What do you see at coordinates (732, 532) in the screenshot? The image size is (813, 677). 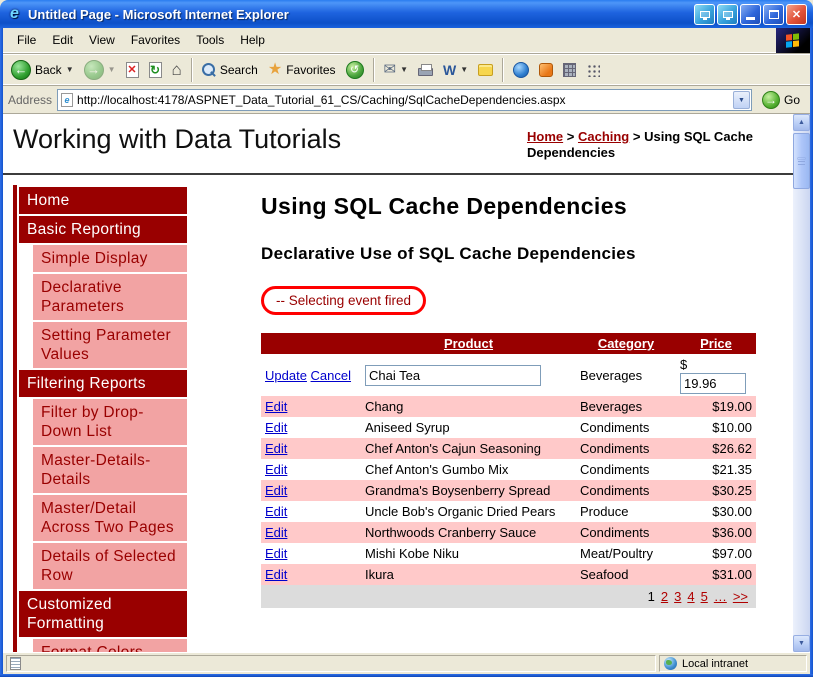 I see `price-cell: $36.00` at bounding box center [732, 532].